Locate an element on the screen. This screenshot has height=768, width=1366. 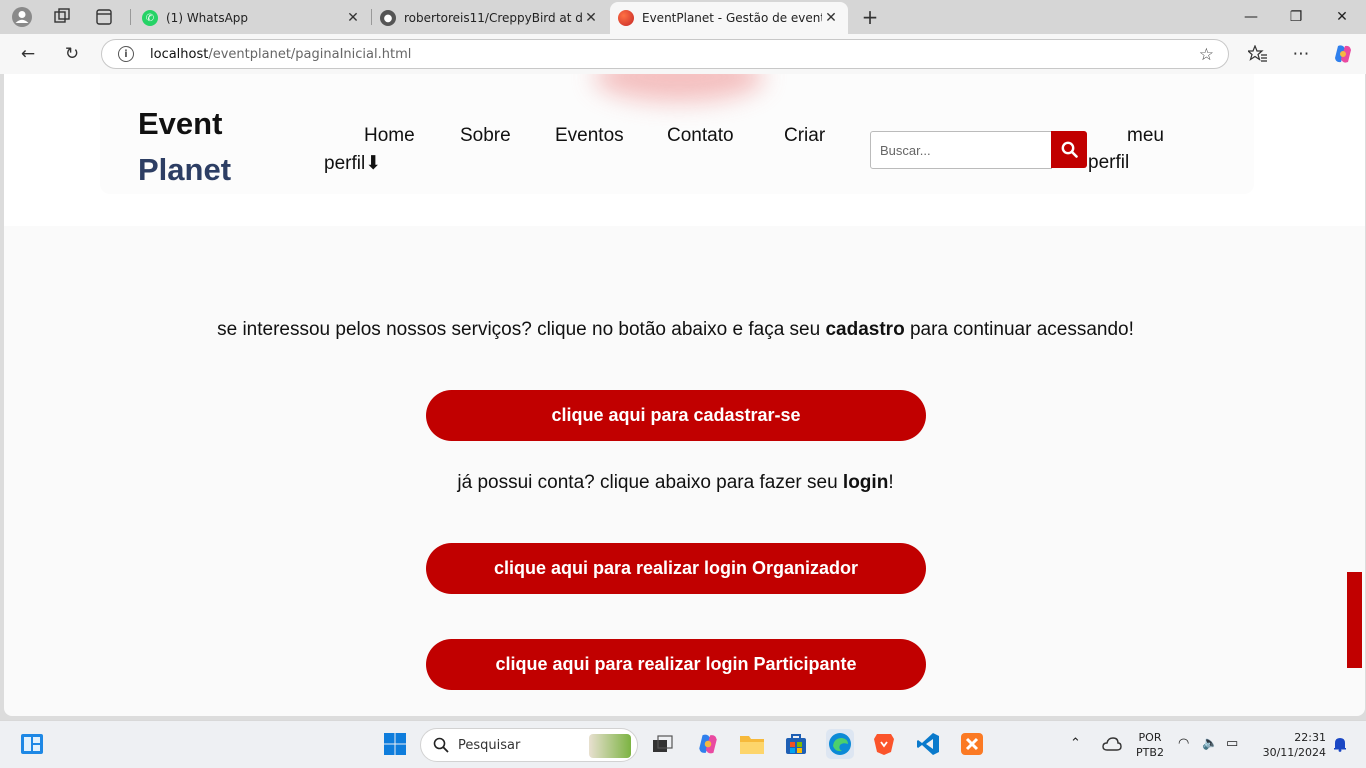
task-view-icon is located at coordinates (663, 744).